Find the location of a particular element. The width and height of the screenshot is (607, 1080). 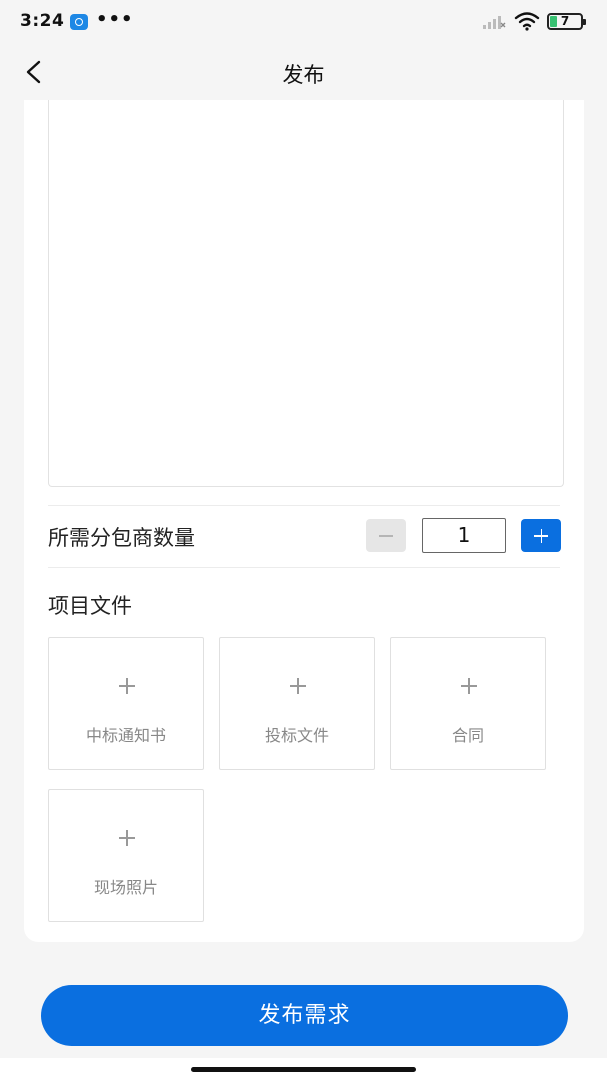

quantity-increment-button is located at coordinates (541, 535).